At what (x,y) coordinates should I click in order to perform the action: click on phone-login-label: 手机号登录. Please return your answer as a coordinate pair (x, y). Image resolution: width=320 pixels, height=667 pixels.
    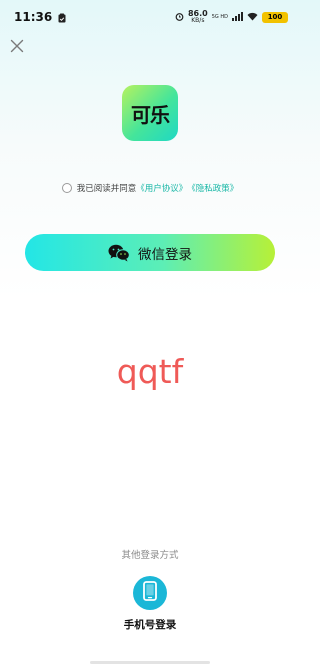
    Looking at the image, I should click on (150, 624).